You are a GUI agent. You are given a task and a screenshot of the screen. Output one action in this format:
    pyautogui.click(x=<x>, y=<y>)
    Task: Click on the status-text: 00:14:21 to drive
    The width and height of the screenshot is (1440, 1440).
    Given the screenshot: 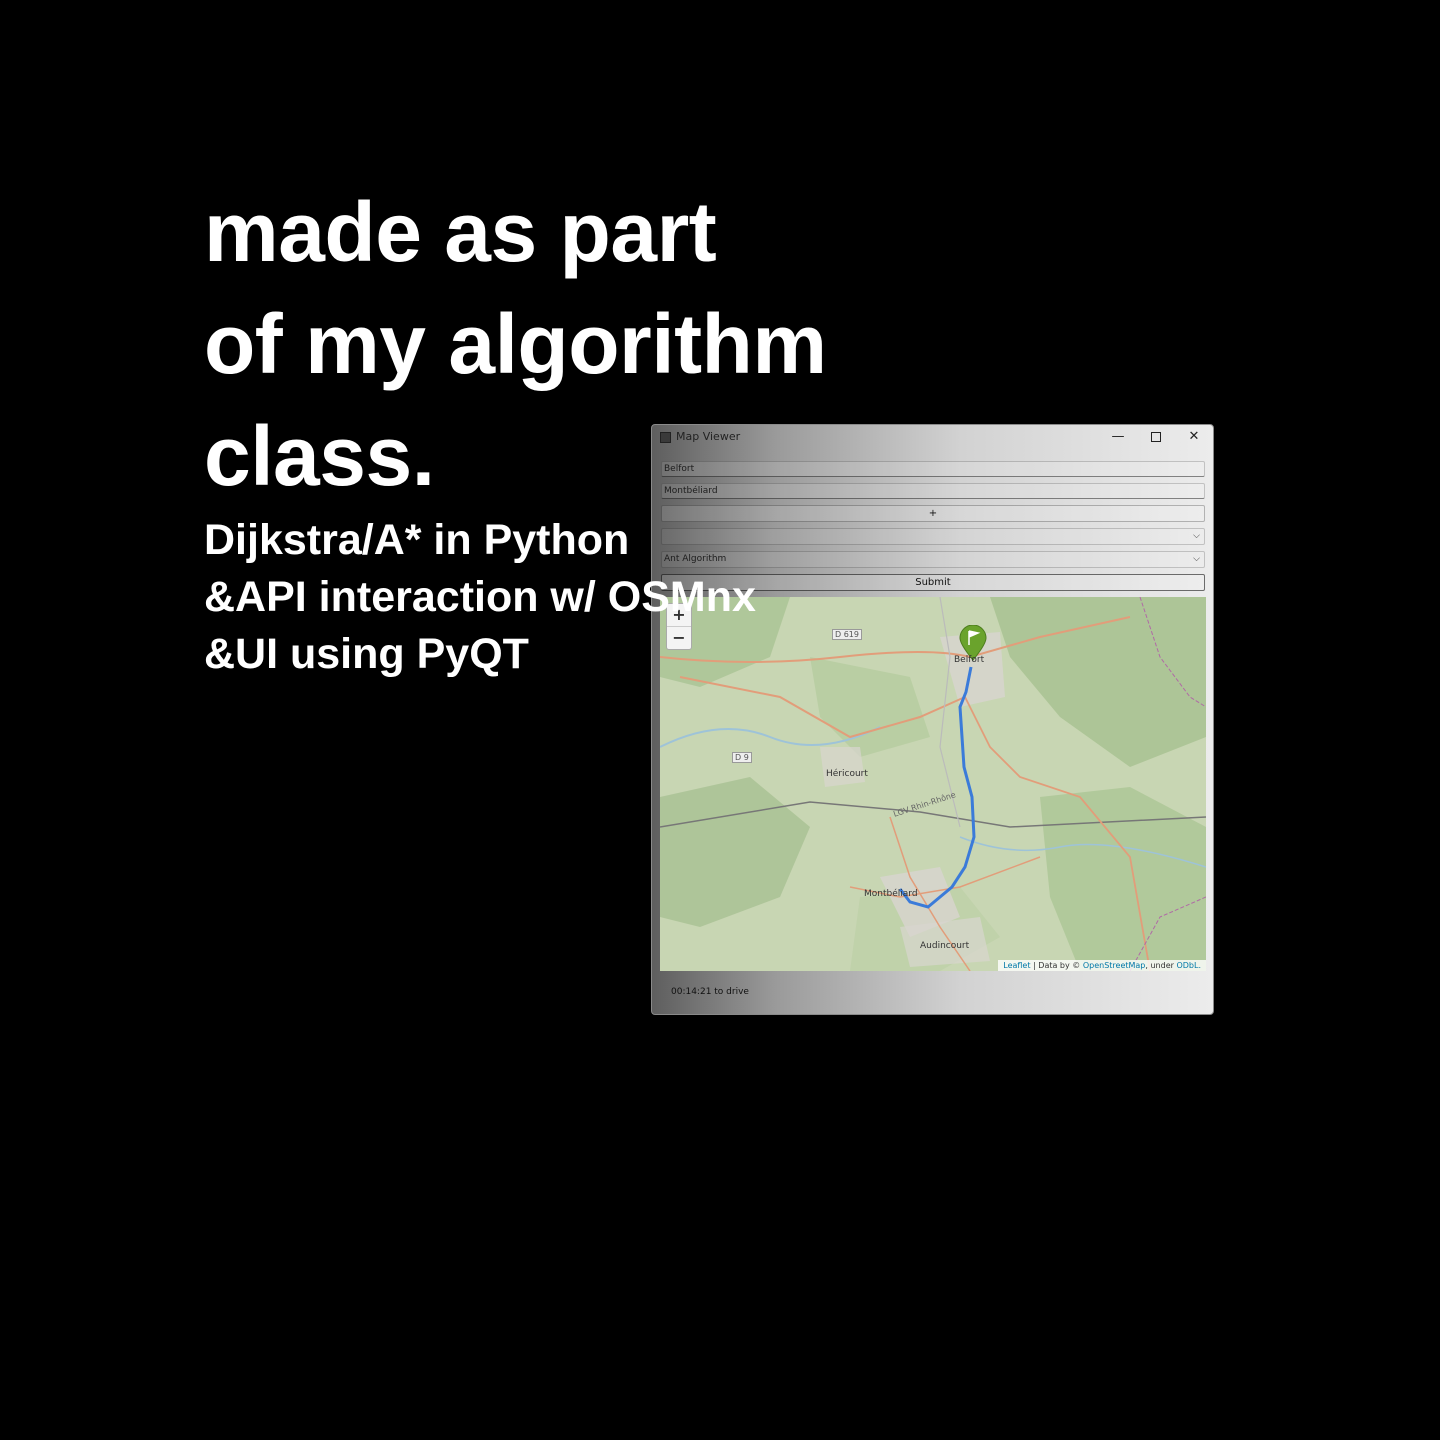 What is the action you would take?
    pyautogui.click(x=710, y=992)
    